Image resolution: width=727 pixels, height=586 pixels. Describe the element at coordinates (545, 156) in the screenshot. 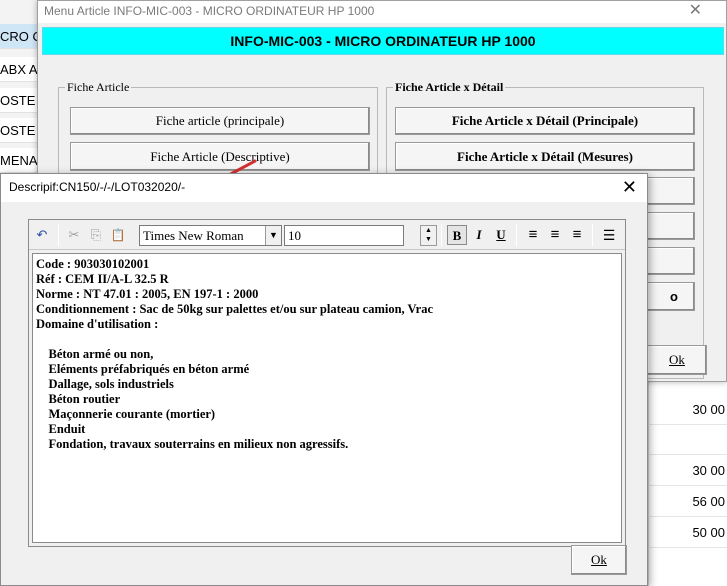

I see `fiche-detail-mesures-button: Fiche Article x Détail (Mesures)` at that location.